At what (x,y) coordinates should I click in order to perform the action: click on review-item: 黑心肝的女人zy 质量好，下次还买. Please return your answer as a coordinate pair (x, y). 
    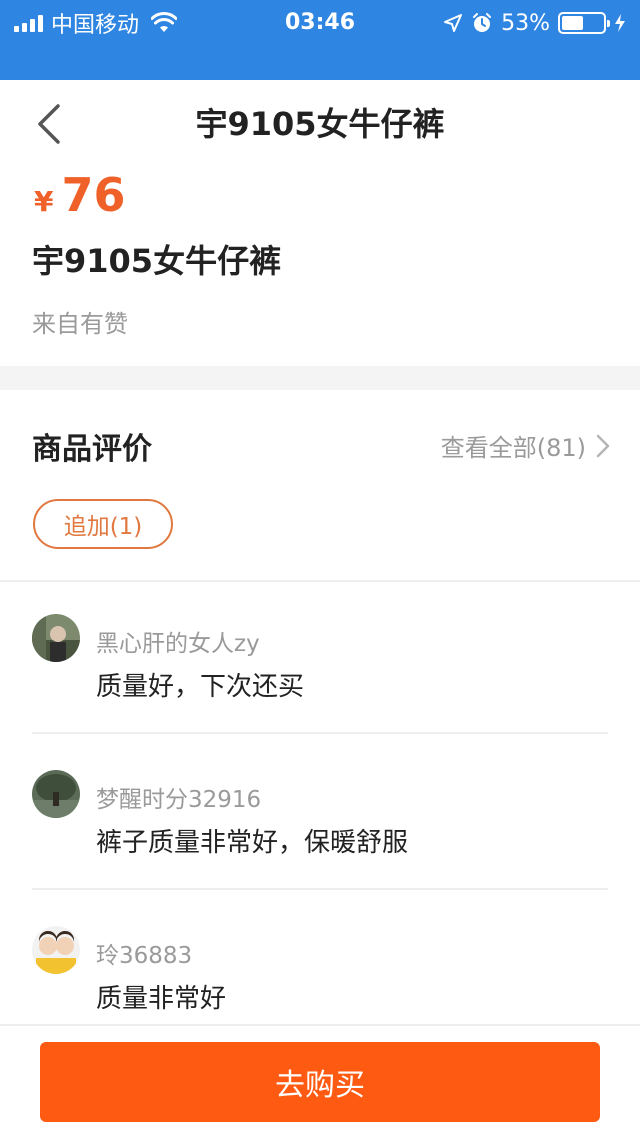
    Looking at the image, I should click on (320, 674).